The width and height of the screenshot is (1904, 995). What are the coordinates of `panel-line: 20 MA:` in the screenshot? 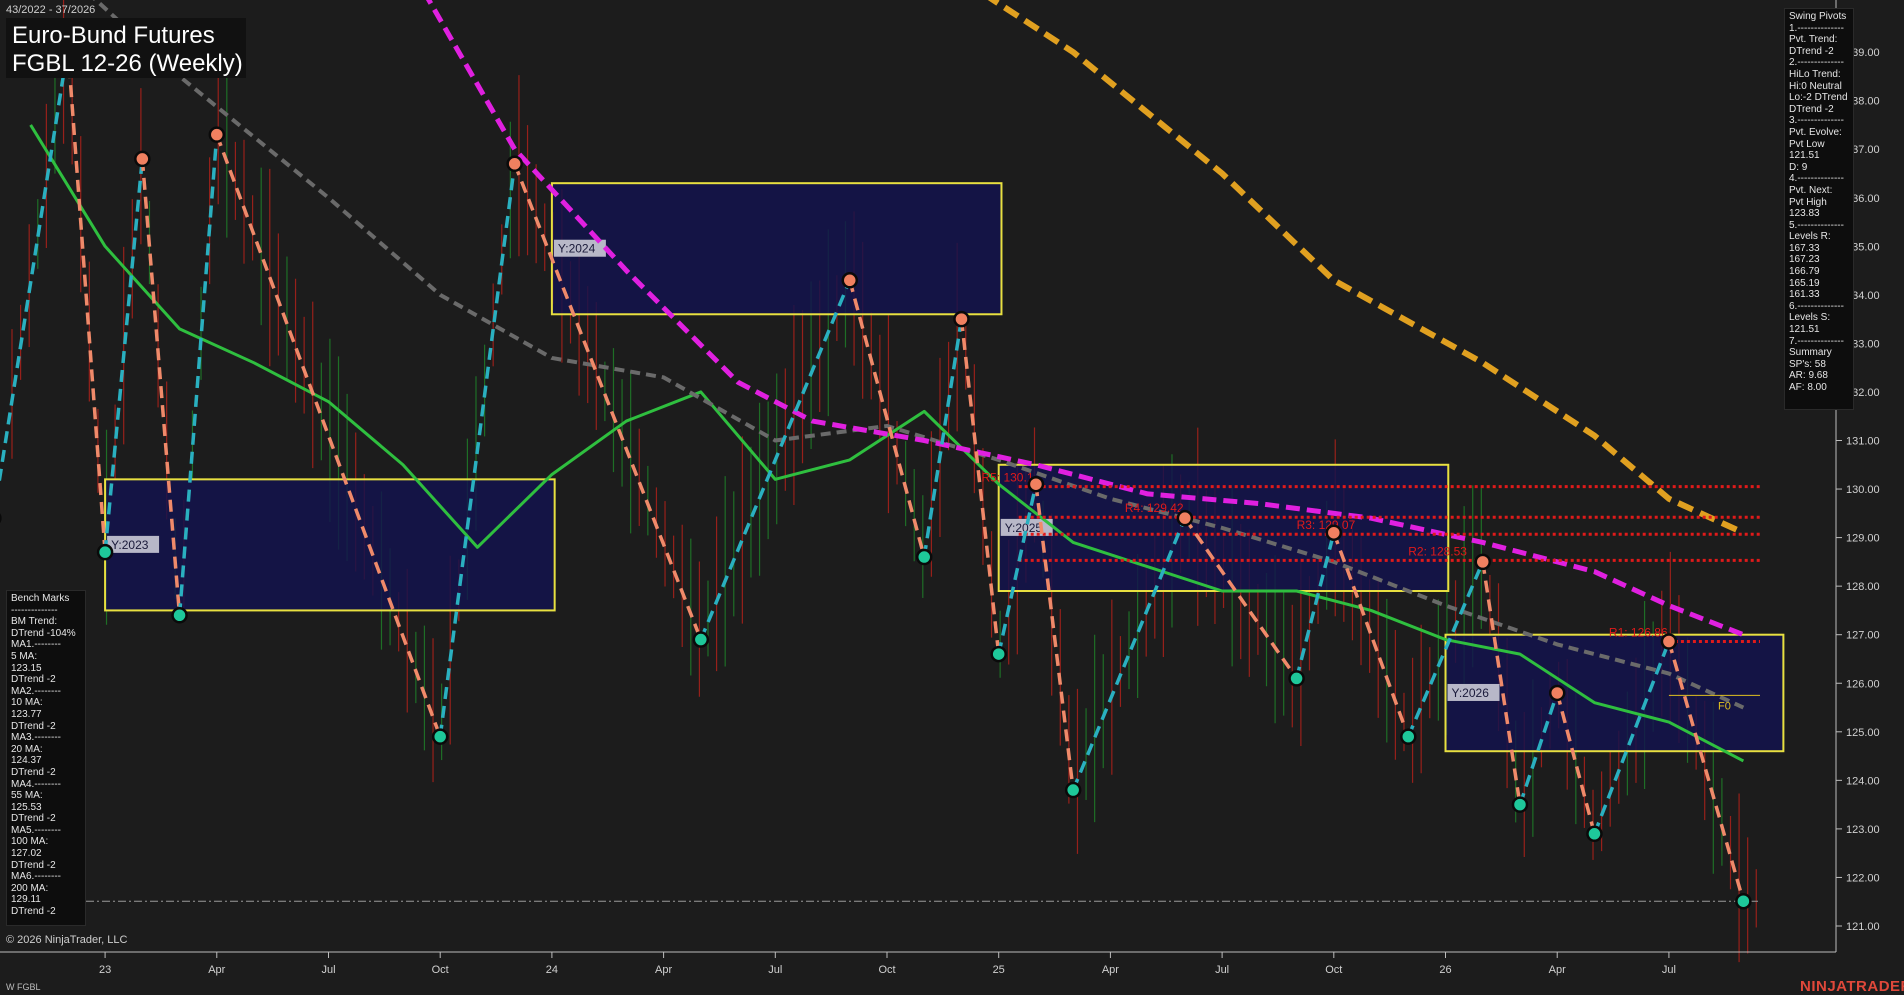 It's located at (46, 750).